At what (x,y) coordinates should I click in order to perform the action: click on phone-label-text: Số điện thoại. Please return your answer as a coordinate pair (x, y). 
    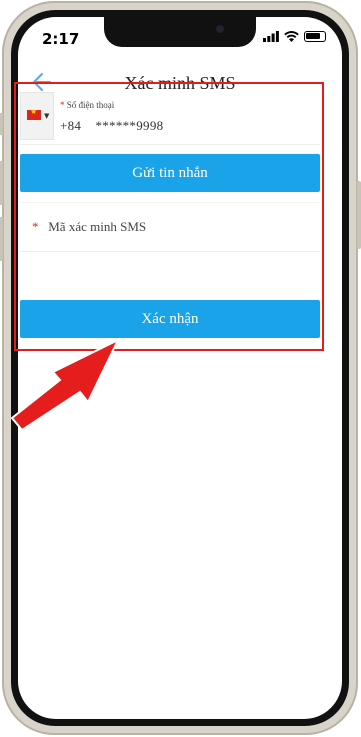
    Looking at the image, I should click on (90, 105).